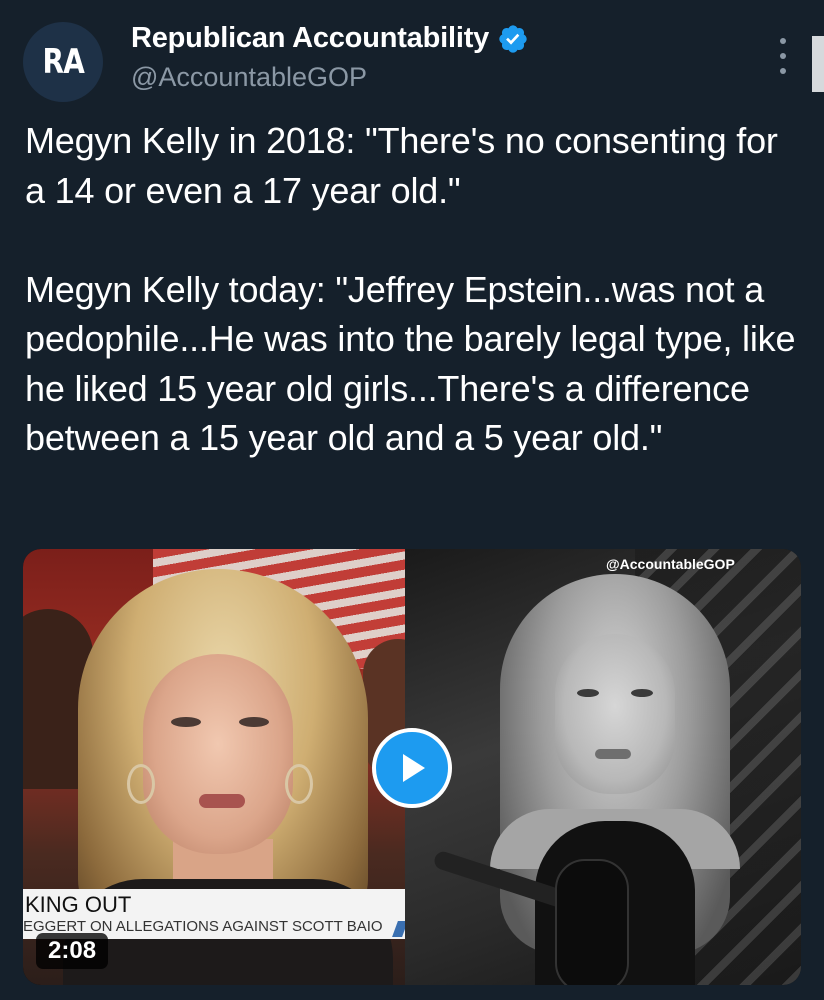  What do you see at coordinates (783, 56) in the screenshot?
I see `more-options-icon` at bounding box center [783, 56].